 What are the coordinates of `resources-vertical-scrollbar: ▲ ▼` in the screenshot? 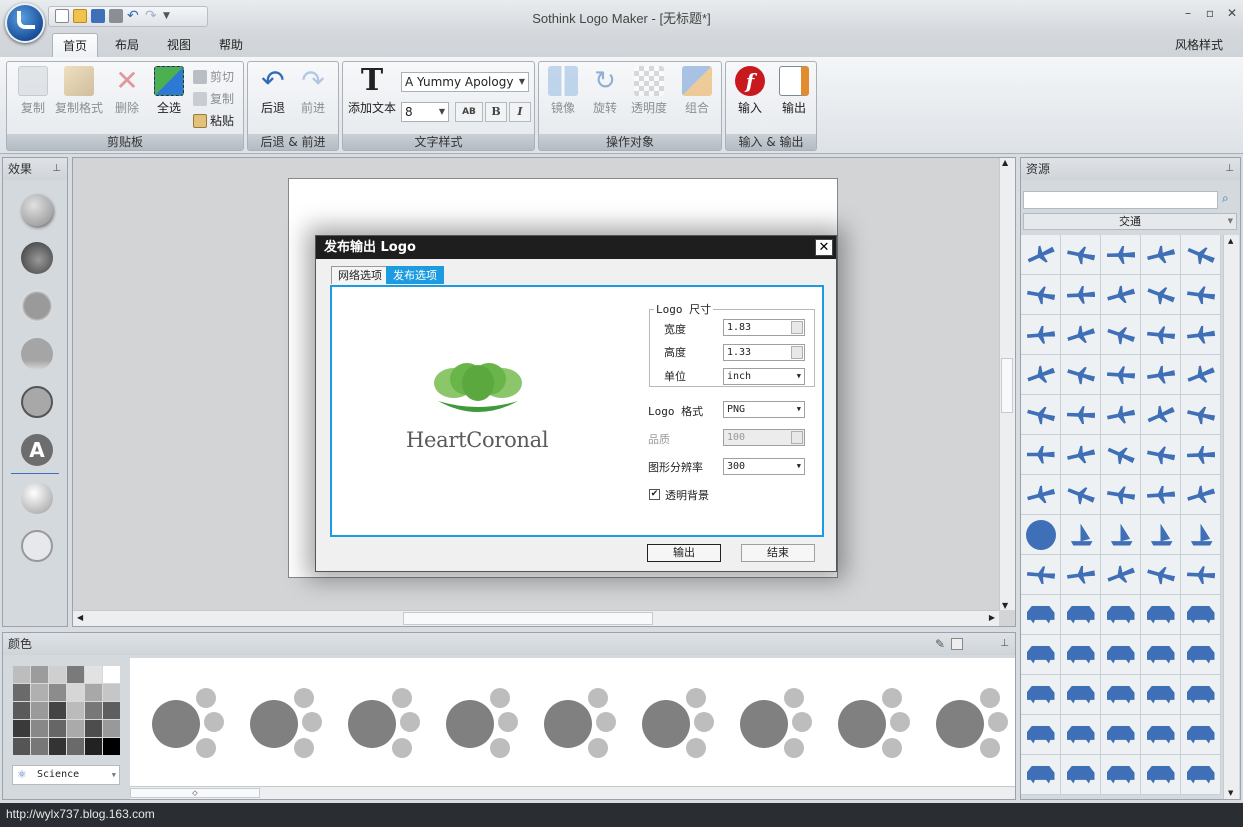 It's located at (1231, 517).